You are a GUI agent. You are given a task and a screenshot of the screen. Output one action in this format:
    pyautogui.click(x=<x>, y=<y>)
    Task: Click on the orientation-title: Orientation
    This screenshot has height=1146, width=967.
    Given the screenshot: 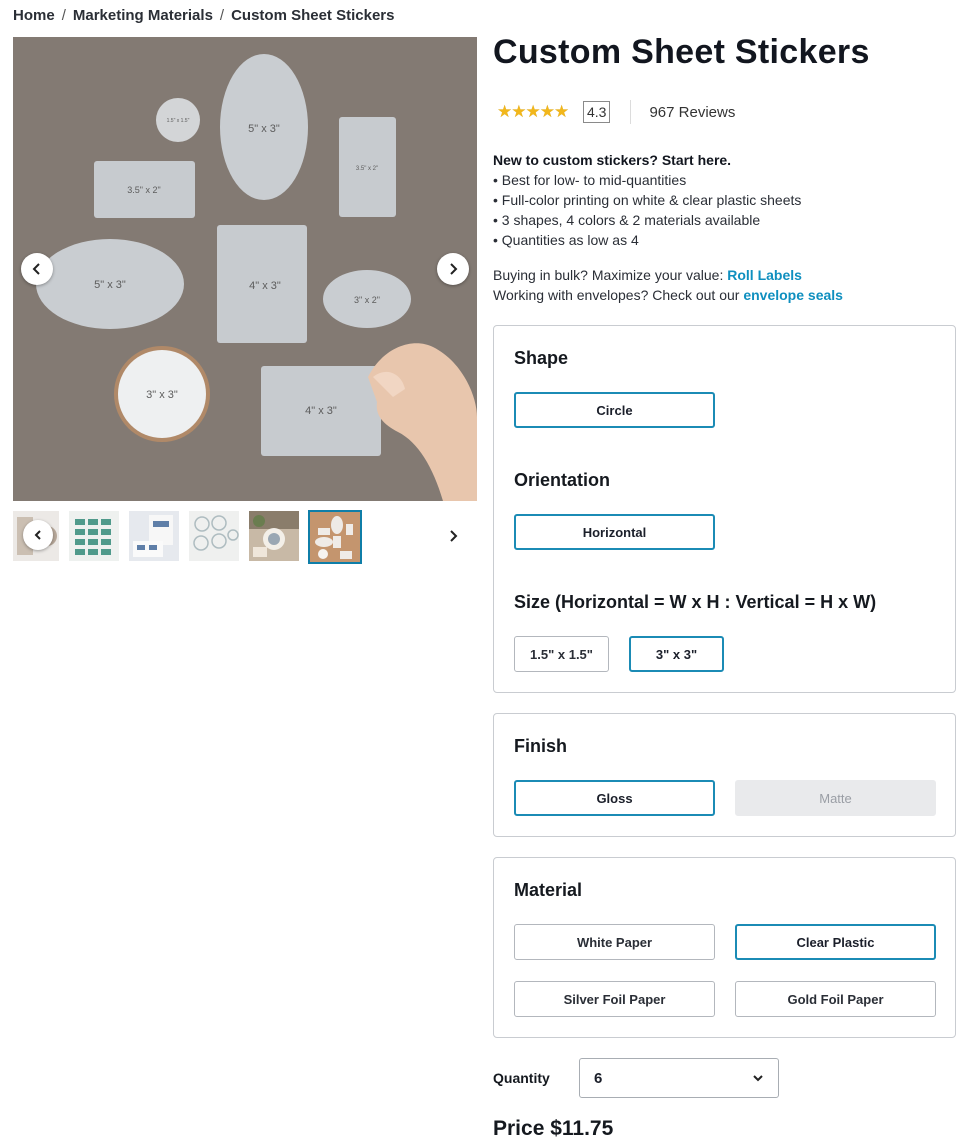 What is the action you would take?
    pyautogui.click(x=562, y=480)
    